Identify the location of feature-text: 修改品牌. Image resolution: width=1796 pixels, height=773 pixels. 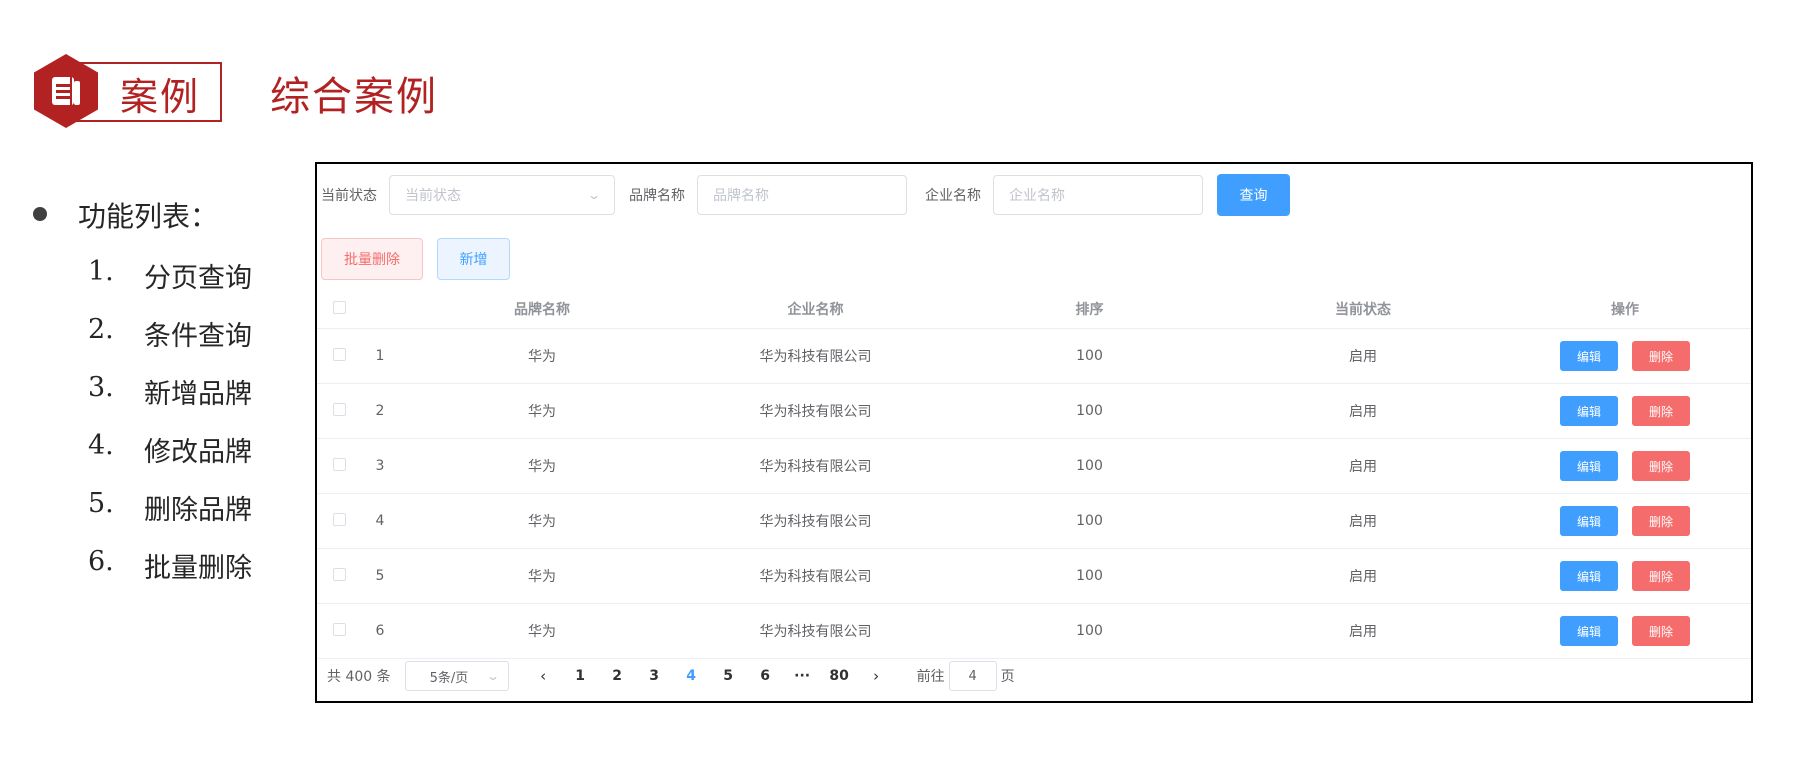
(198, 452).